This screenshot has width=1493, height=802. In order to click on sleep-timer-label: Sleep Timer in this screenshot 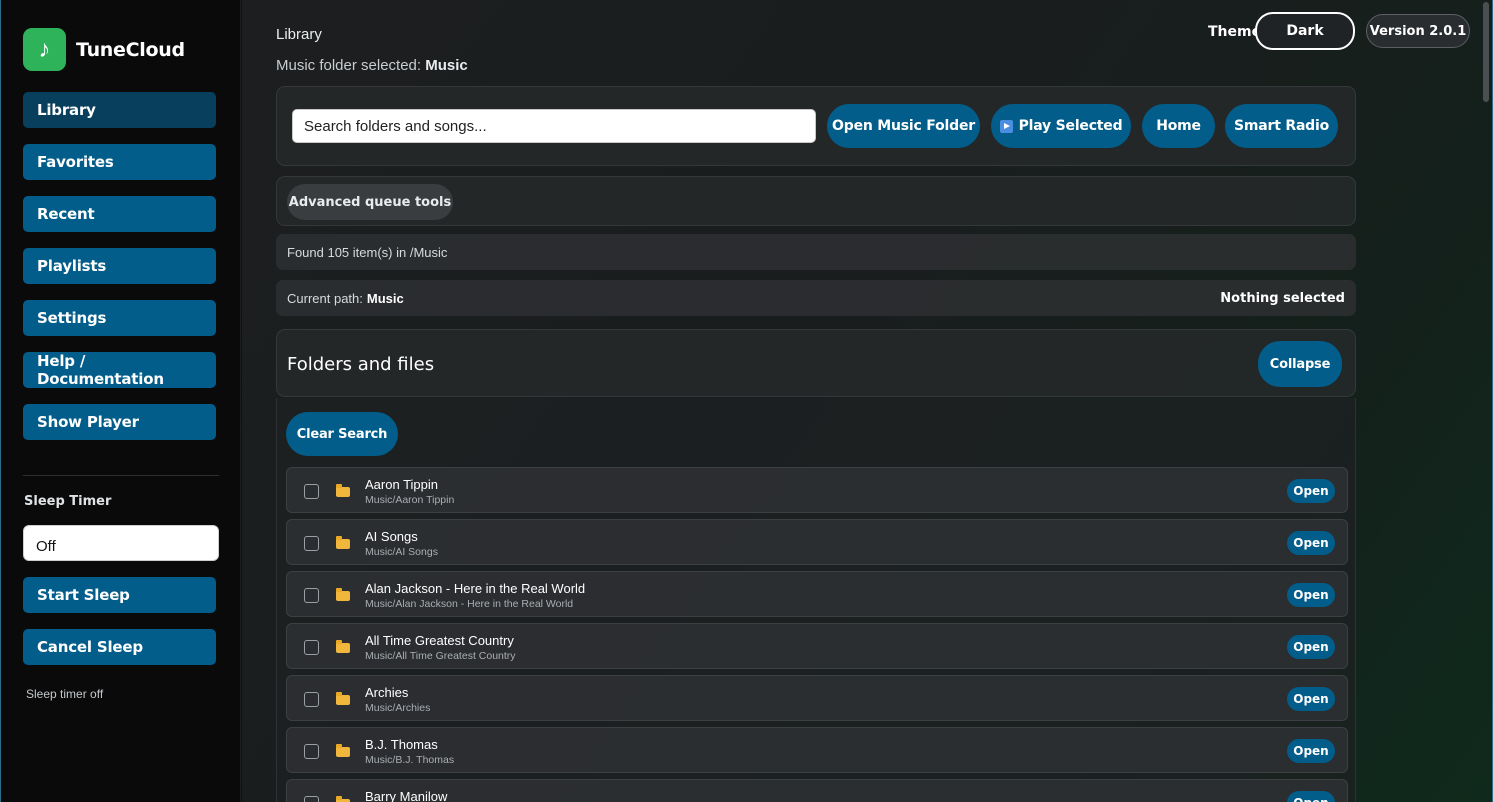, I will do `click(68, 501)`.